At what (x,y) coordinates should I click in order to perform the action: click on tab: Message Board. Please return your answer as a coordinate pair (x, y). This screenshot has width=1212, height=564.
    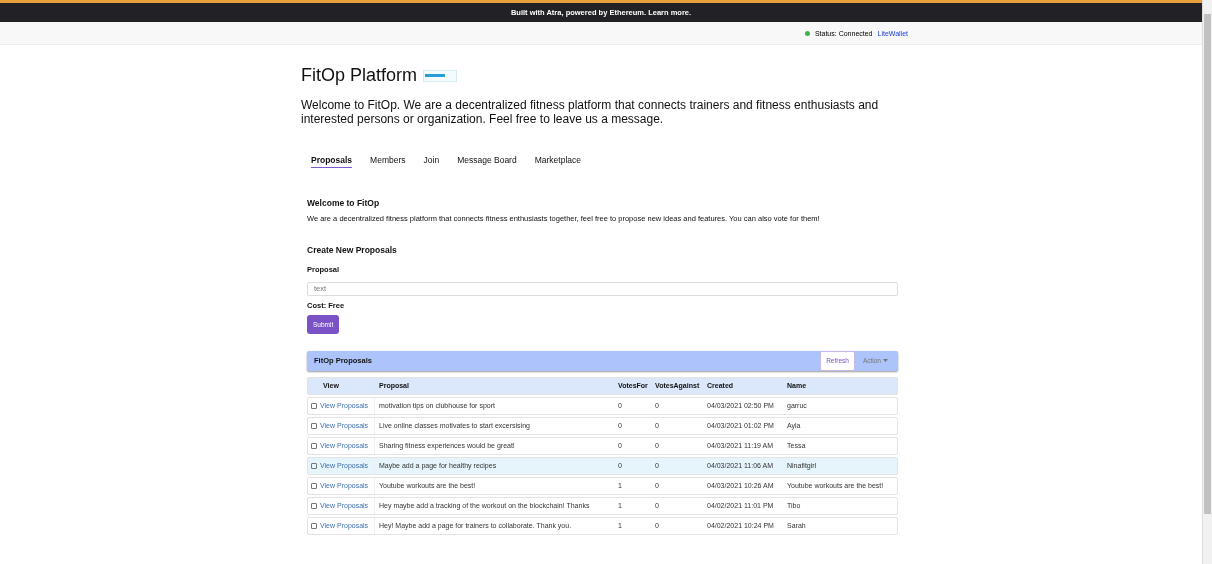
    Looking at the image, I should click on (487, 161).